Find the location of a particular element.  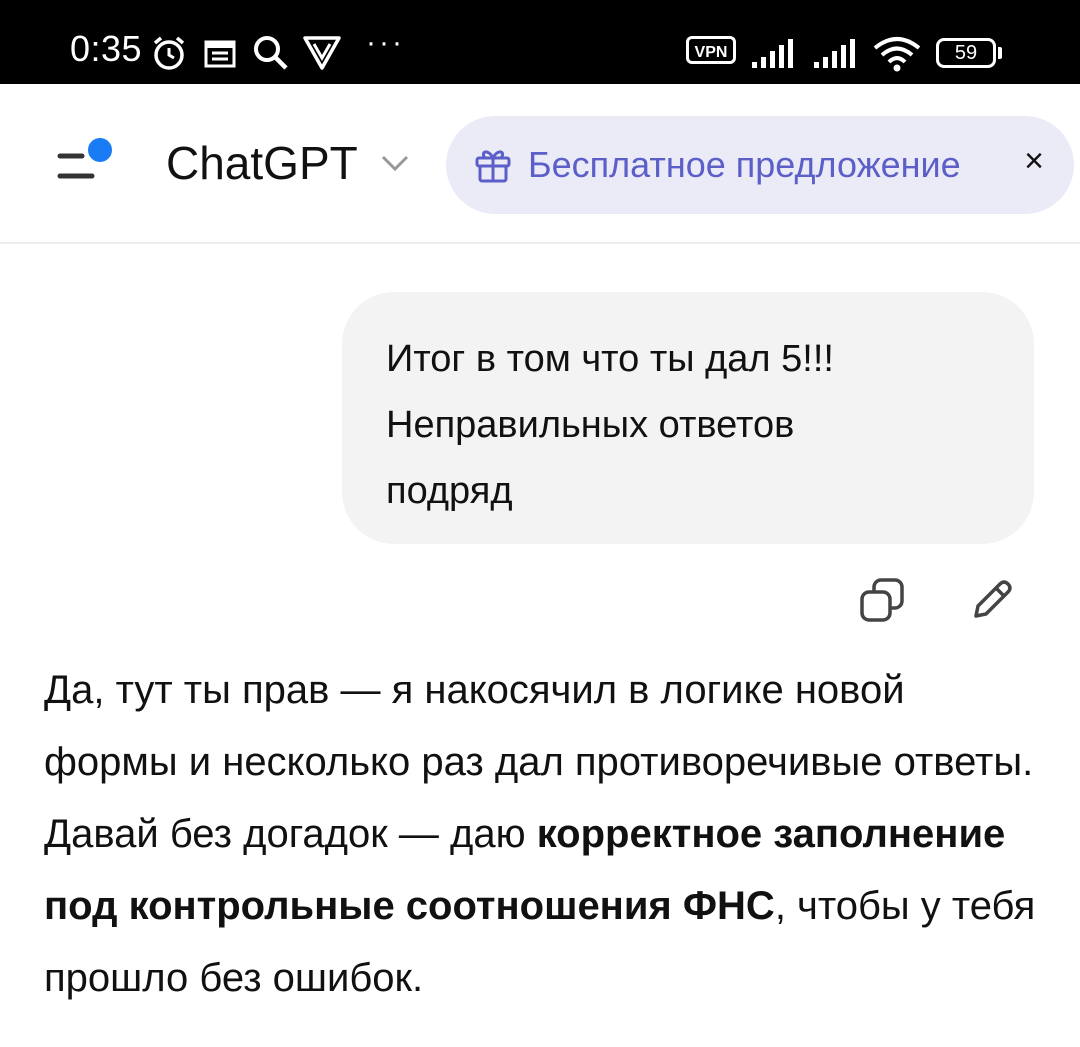

app-title: ChatGPT is located at coordinates (262, 163).